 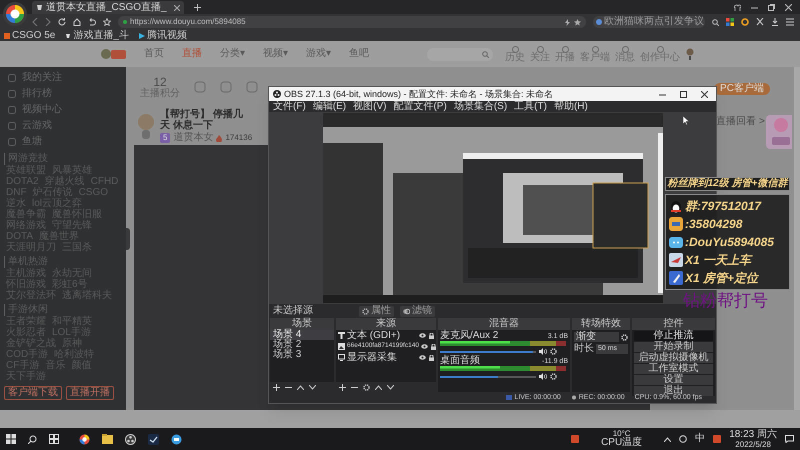 I want to click on menu-item: 工具(T), so click(x=530, y=107).